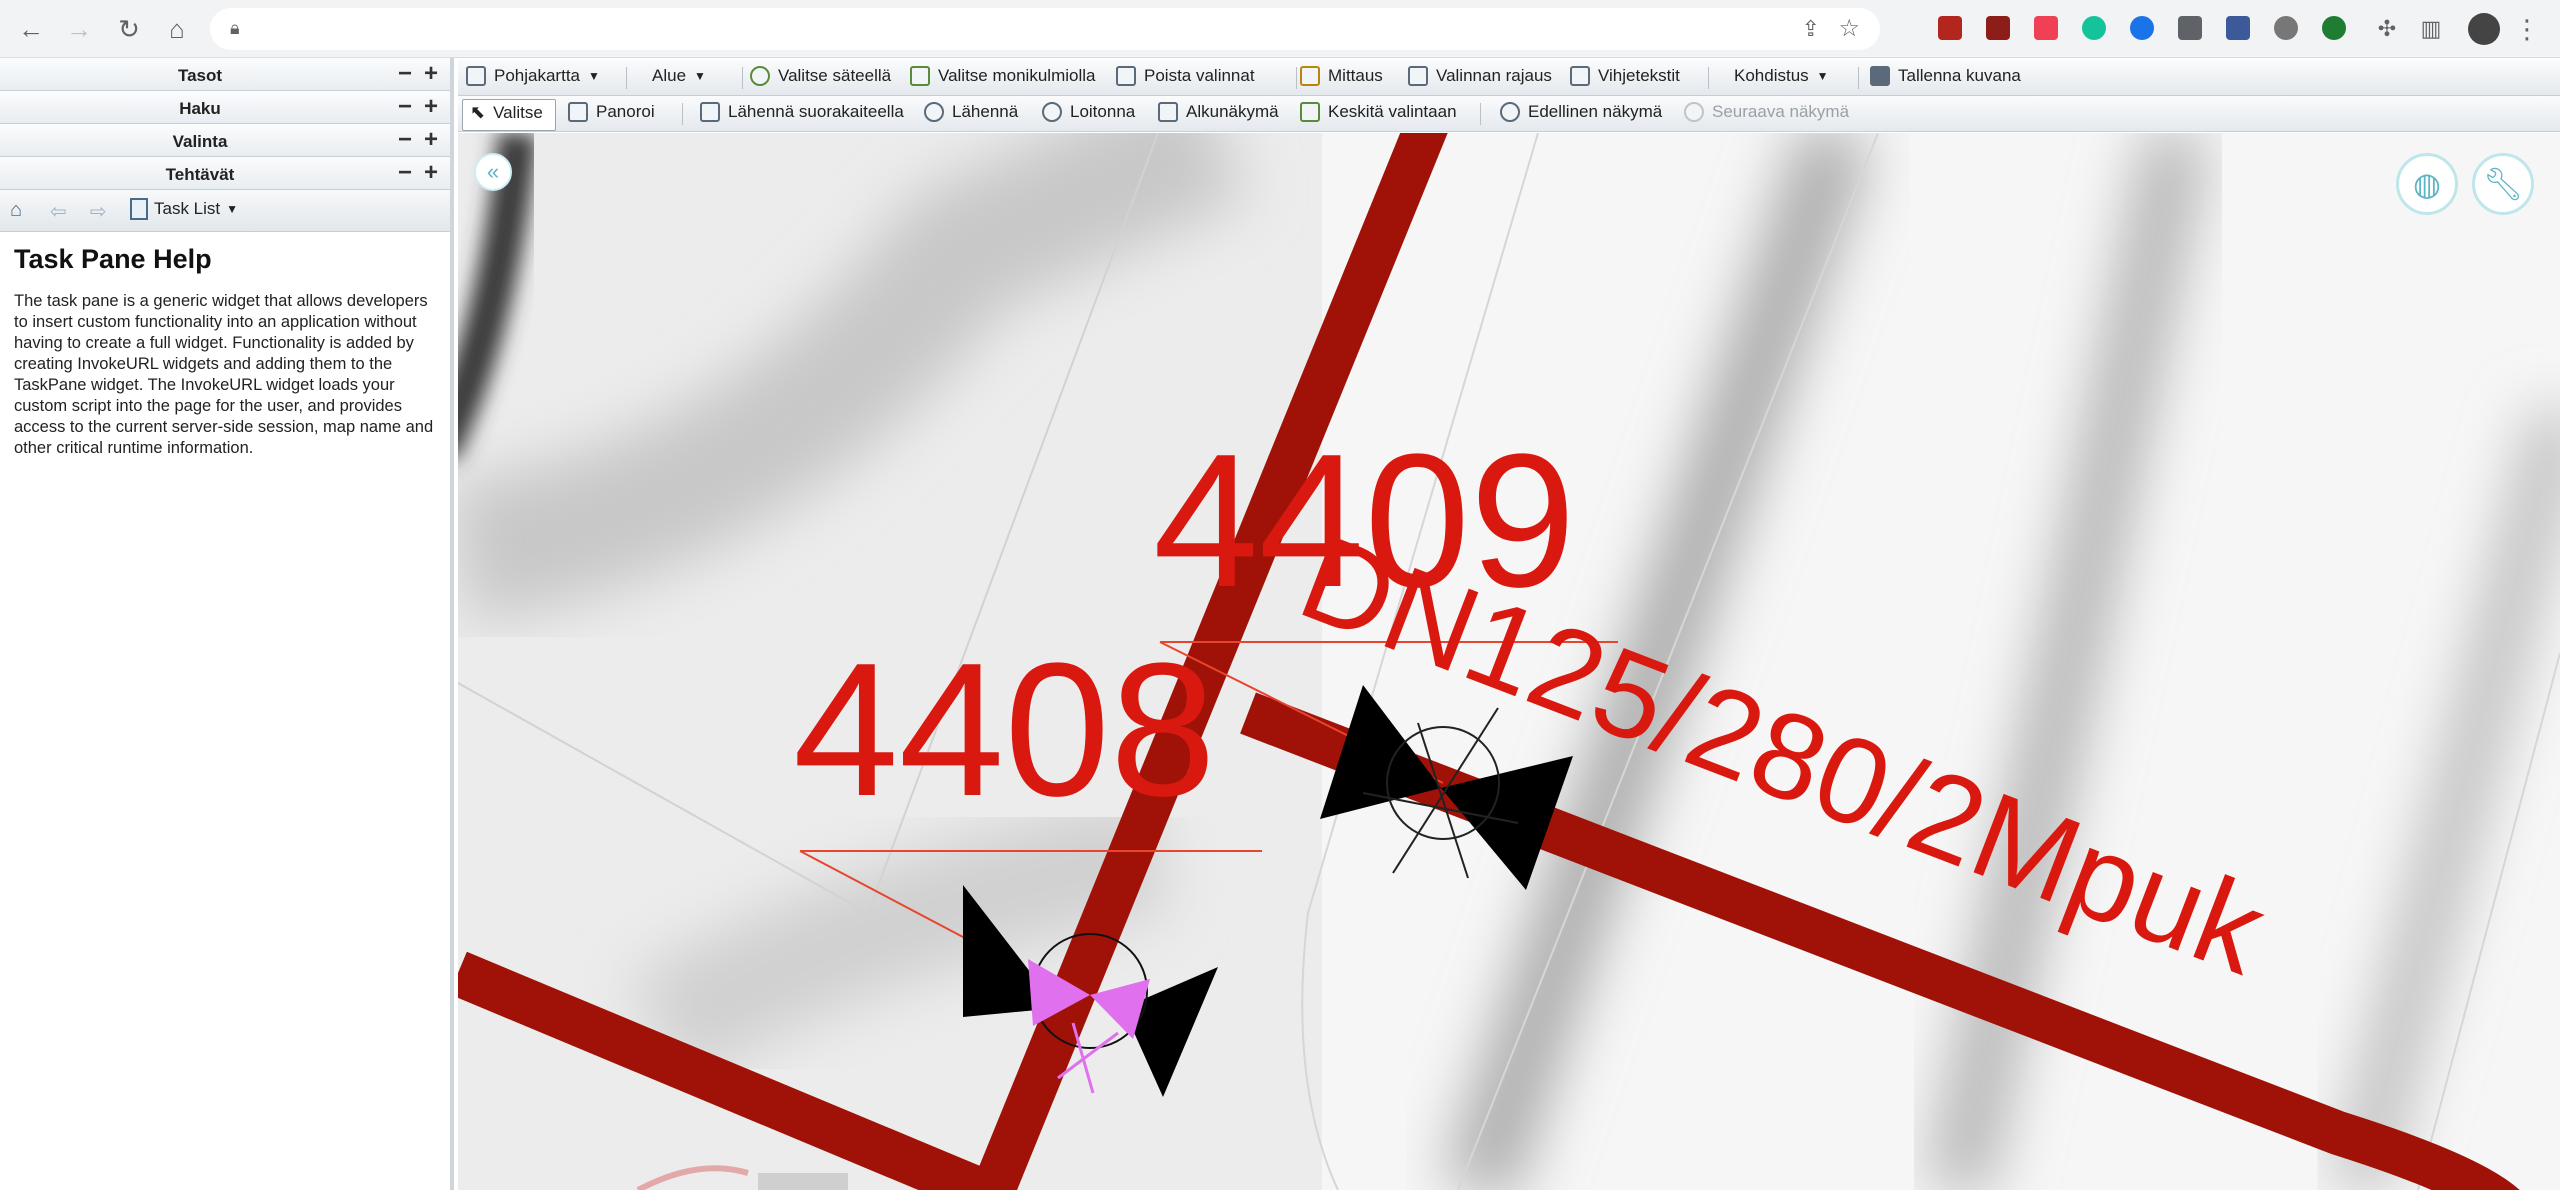  I want to click on help-title: Task Pane Help, so click(113, 259).